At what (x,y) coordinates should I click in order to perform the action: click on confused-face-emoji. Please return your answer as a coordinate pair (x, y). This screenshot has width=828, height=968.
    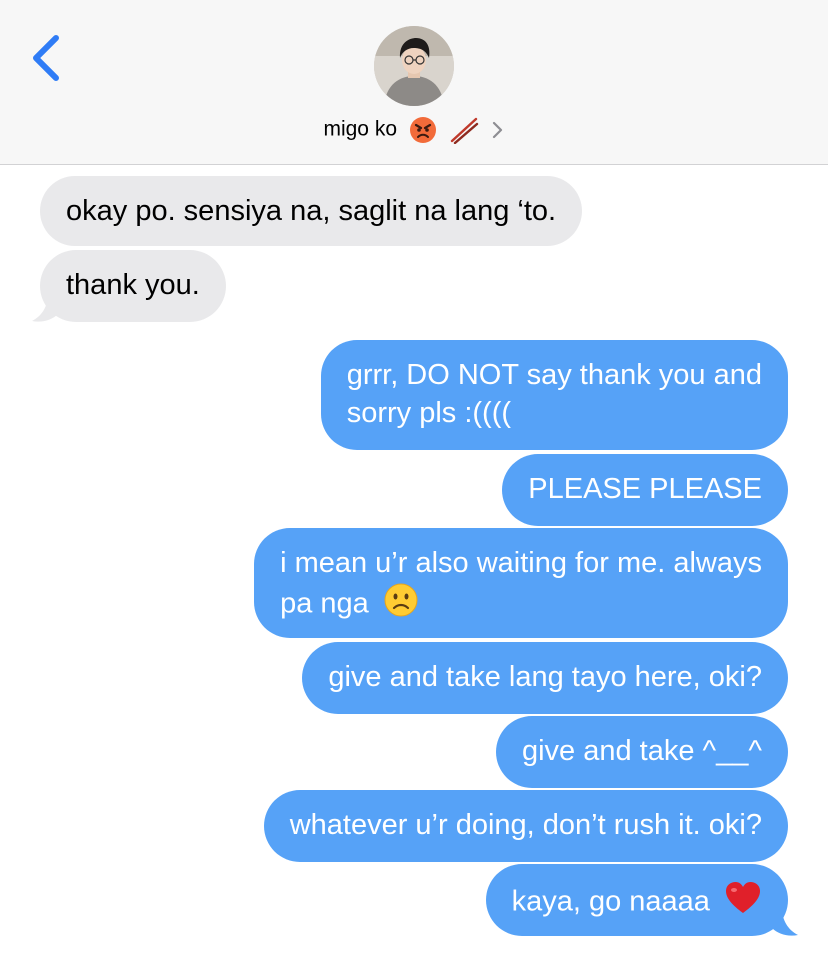
    Looking at the image, I should click on (401, 605).